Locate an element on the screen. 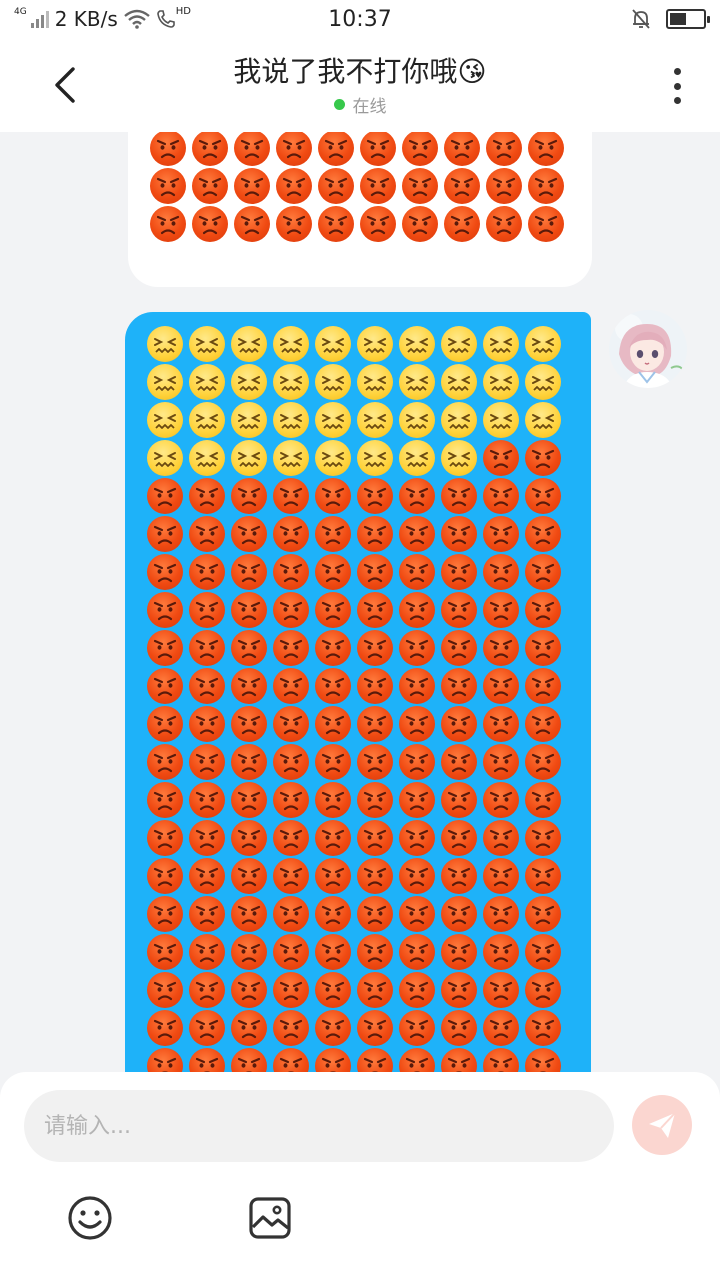  chat-title: 我说了我不打你哦😘 is located at coordinates (360, 71).